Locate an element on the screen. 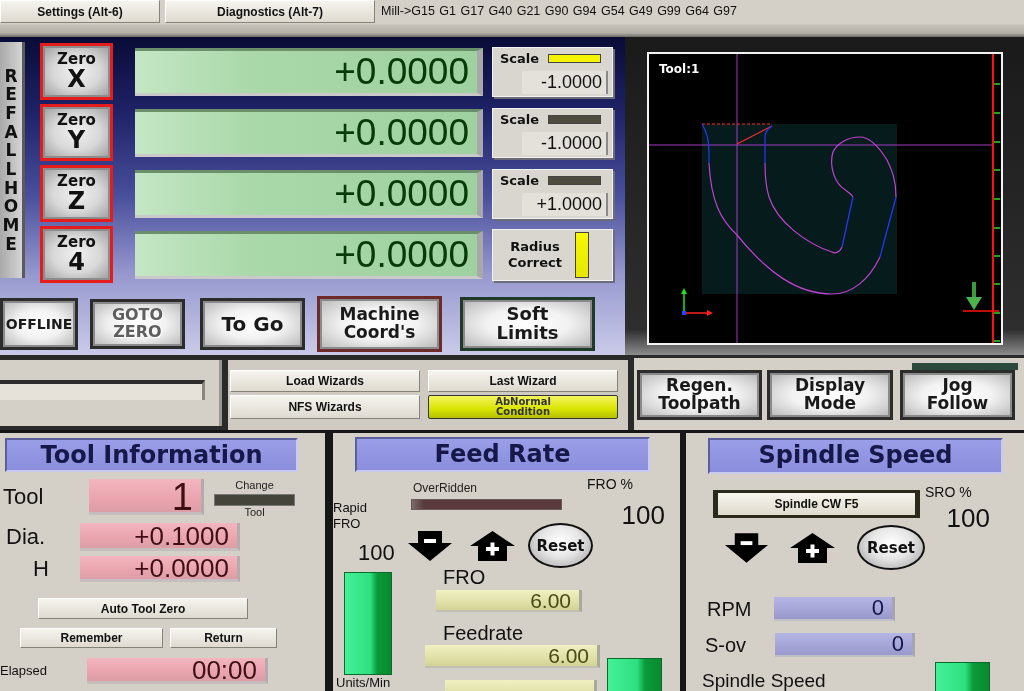 Image resolution: width=1024 pixels, height=691 pixels. control-button: Machine Coord's is located at coordinates (379, 324).